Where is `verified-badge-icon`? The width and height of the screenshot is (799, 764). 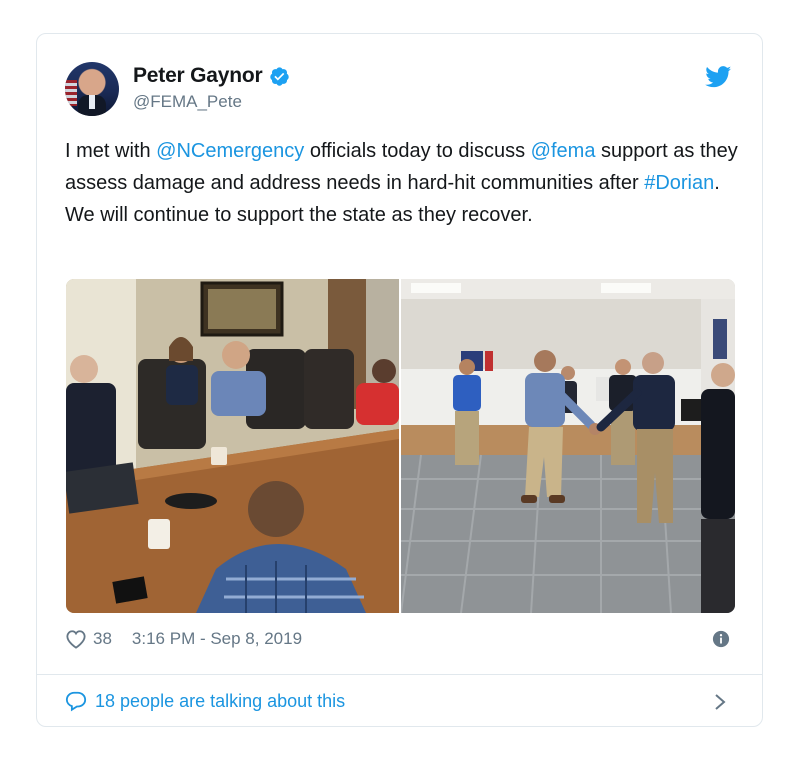 verified-badge-icon is located at coordinates (279, 76).